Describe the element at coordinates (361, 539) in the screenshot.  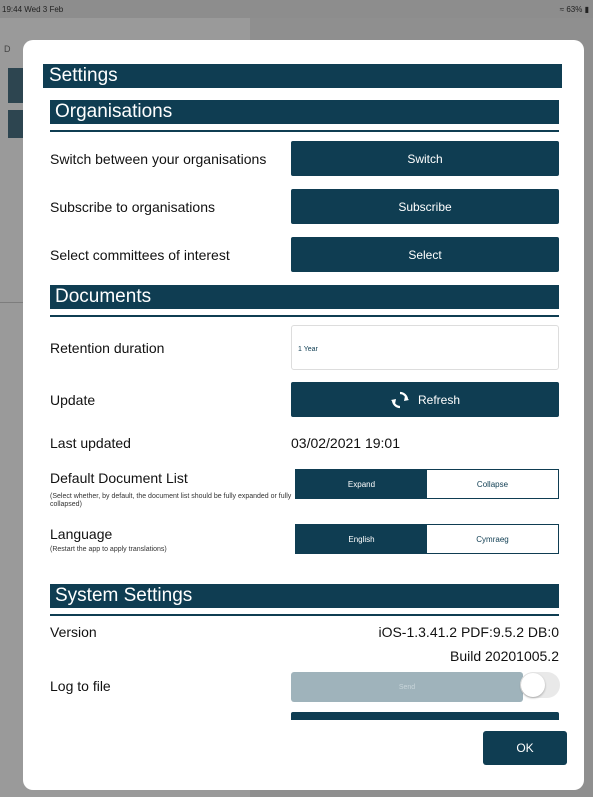
I see `english-option: English` at that location.